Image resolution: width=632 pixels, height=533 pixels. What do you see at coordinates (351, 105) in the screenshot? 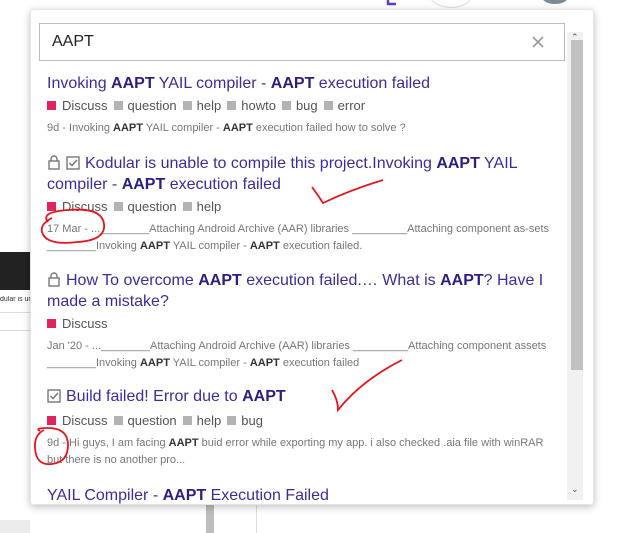
I see `tag-label: error` at bounding box center [351, 105].